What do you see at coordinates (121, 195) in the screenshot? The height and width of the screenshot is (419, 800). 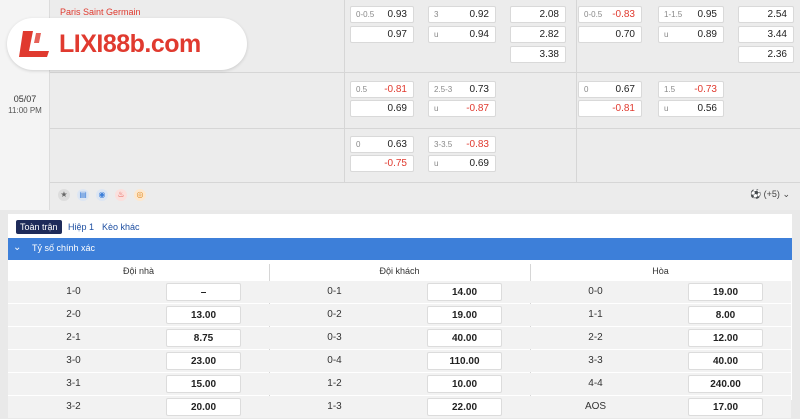 I see `fire-icon: ♨` at bounding box center [121, 195].